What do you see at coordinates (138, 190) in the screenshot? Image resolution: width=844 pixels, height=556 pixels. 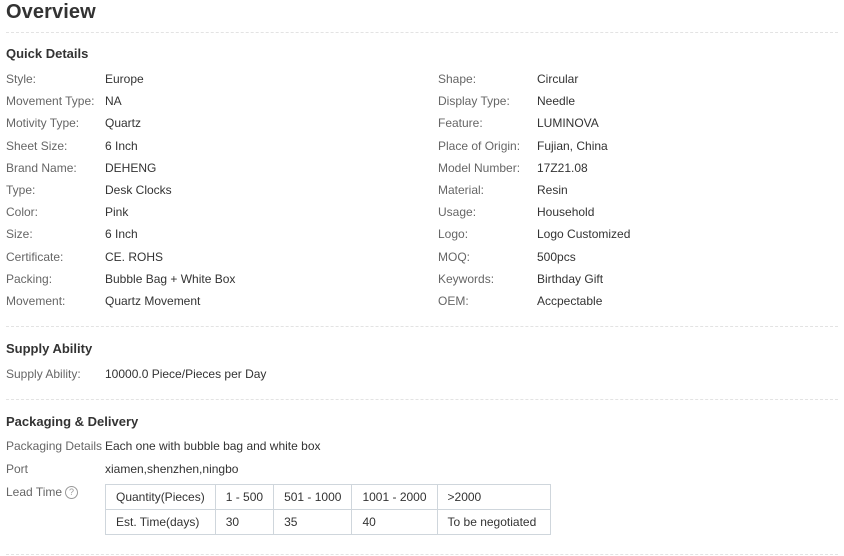 I see `detail-value: Desk Clocks` at bounding box center [138, 190].